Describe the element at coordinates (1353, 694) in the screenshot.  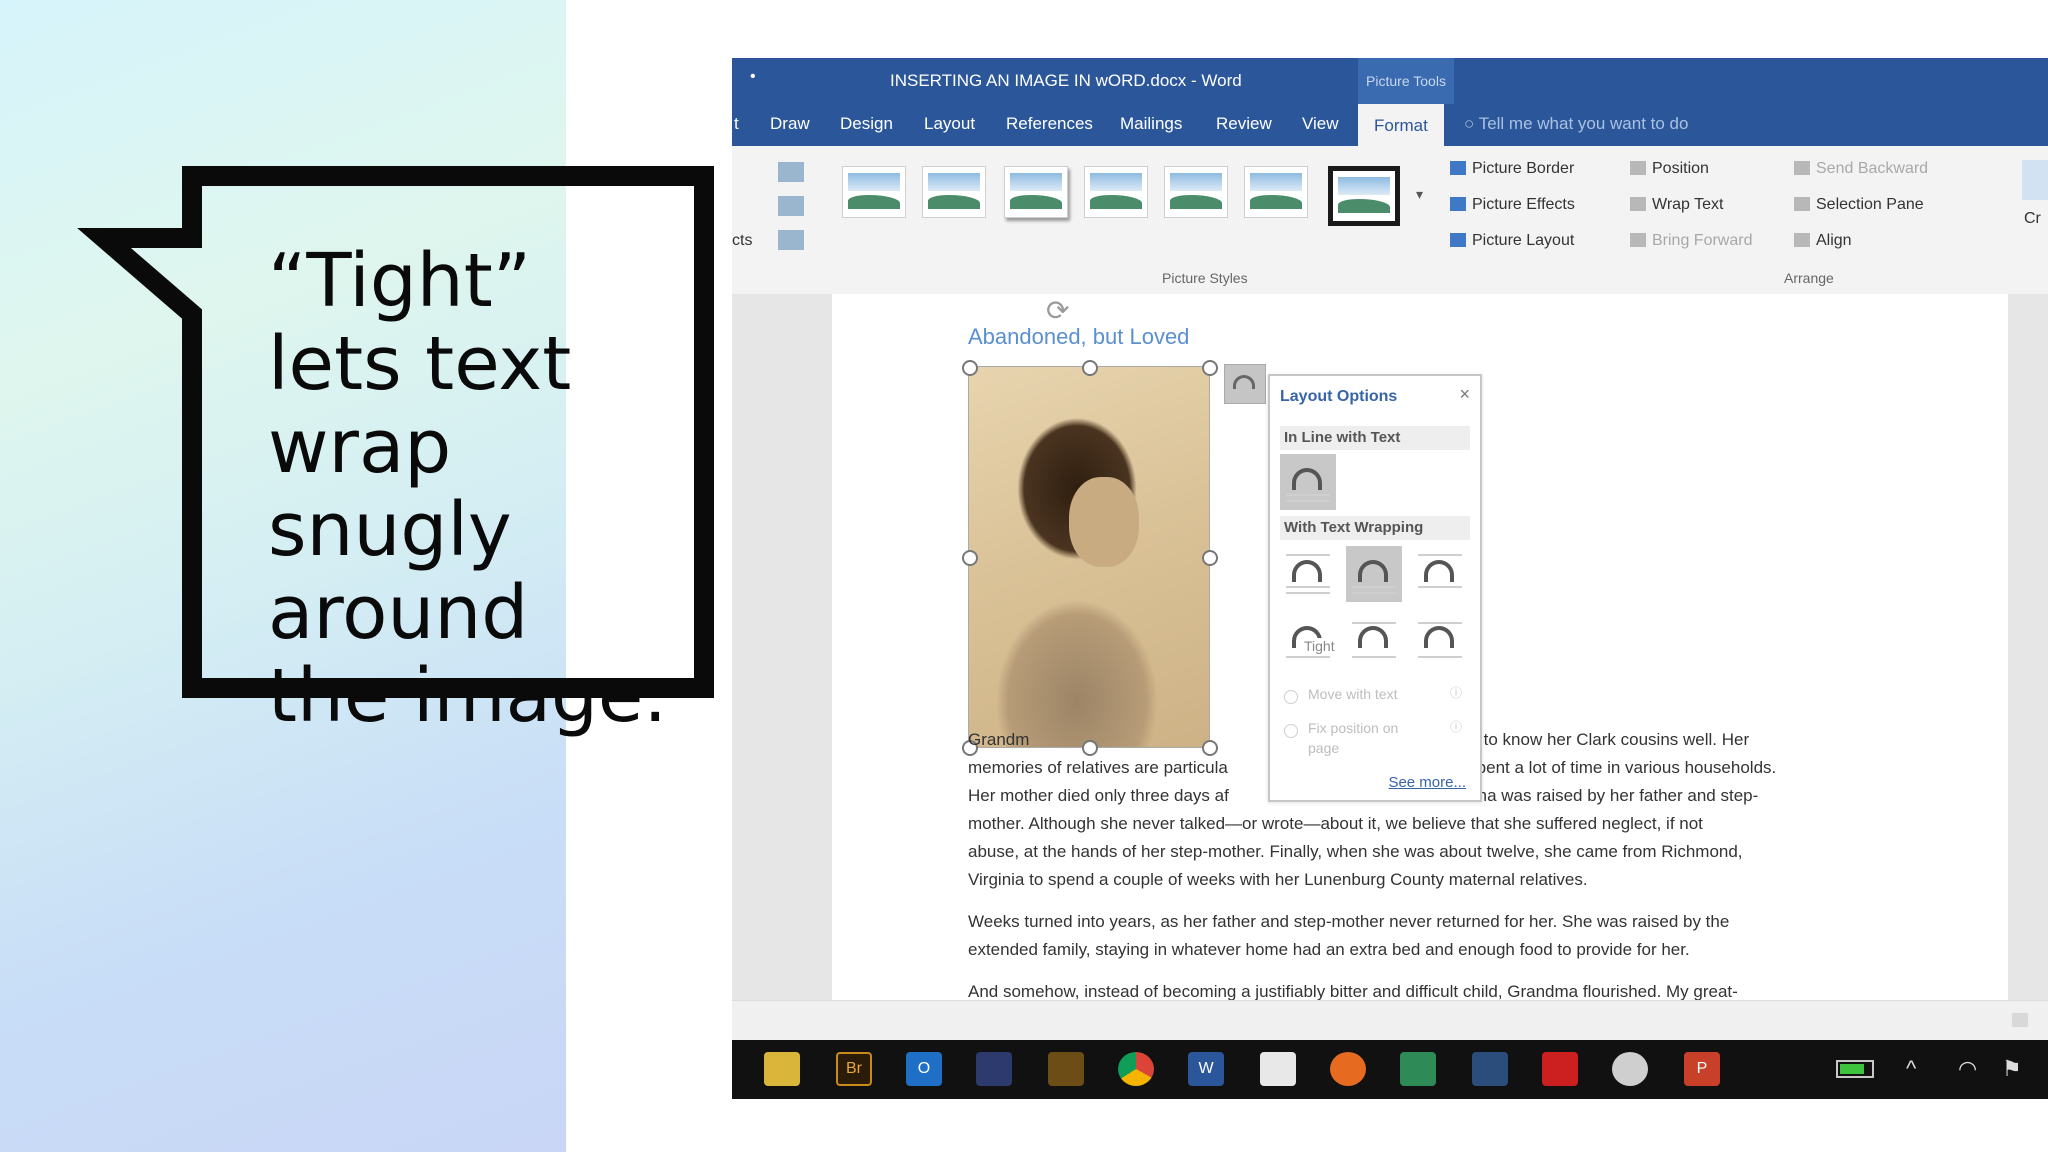
I see `move-with-text-label: Move with text` at that location.